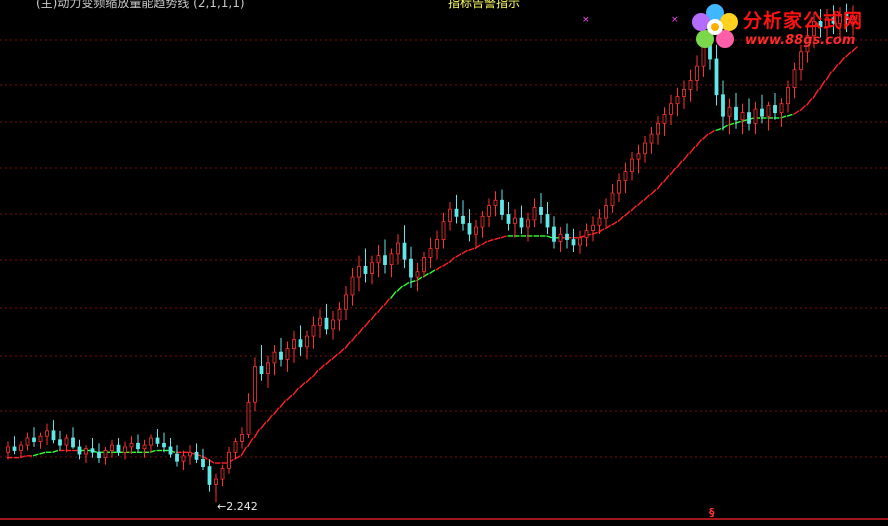 The width and height of the screenshot is (888, 526). Describe the element at coordinates (237, 506) in the screenshot. I see `min-price-label: ←2.242` at that location.